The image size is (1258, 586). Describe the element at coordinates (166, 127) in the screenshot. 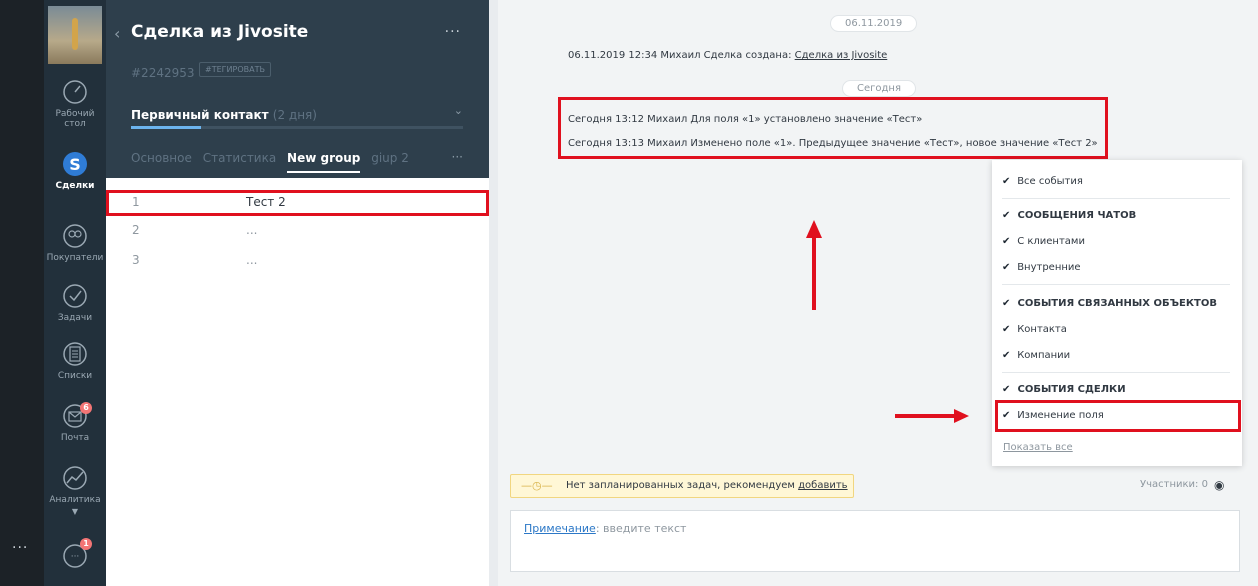

I see `stage-progress-fill` at that location.